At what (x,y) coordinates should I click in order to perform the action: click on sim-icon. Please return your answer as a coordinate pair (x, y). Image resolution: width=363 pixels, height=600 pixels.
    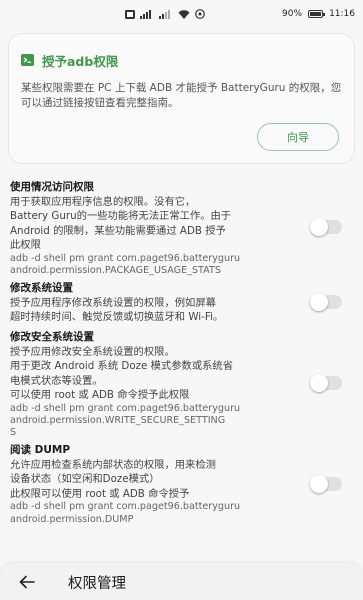
    Looking at the image, I should click on (130, 14).